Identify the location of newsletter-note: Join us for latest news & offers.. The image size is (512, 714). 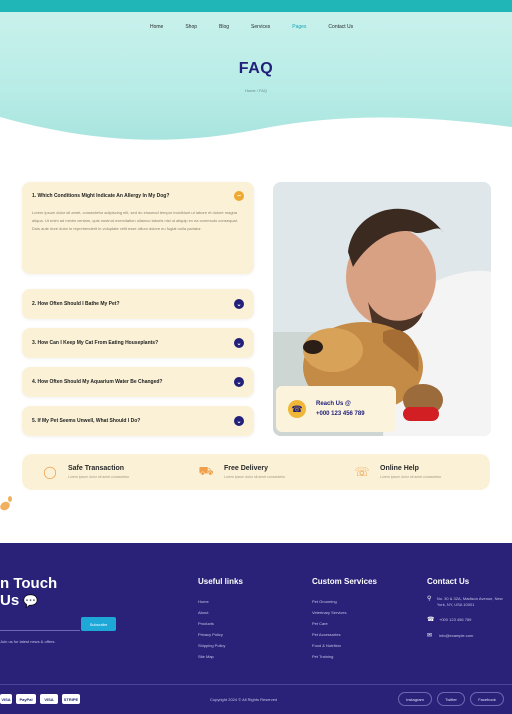
(28, 641).